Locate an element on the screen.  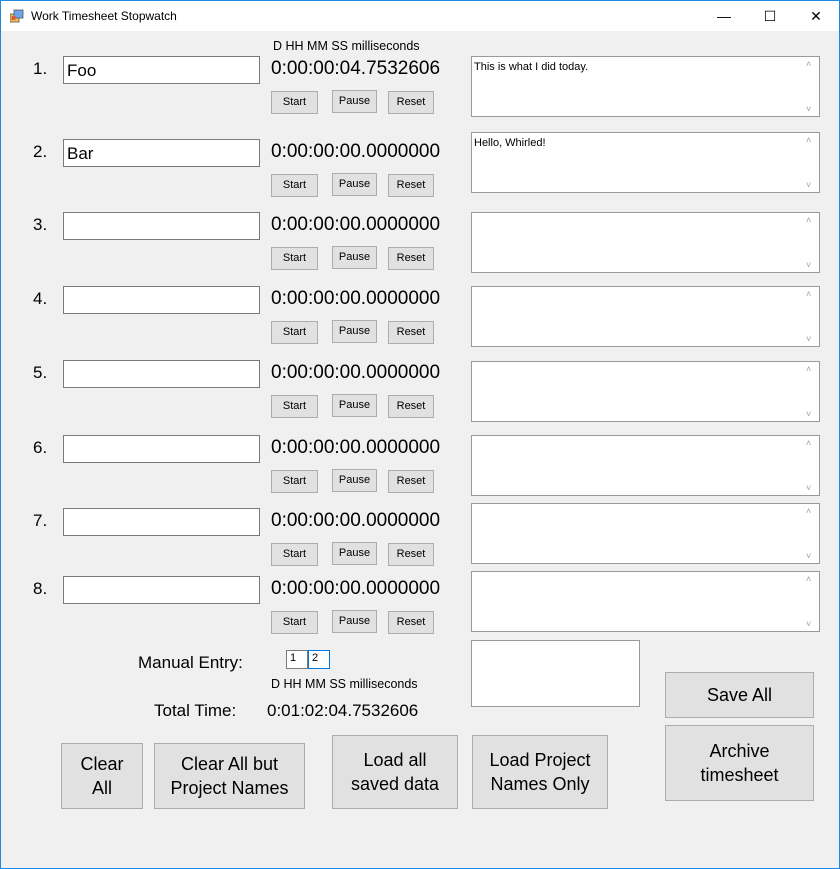
time-format-header: D HH MM SS milliseconds is located at coordinates (346, 46).